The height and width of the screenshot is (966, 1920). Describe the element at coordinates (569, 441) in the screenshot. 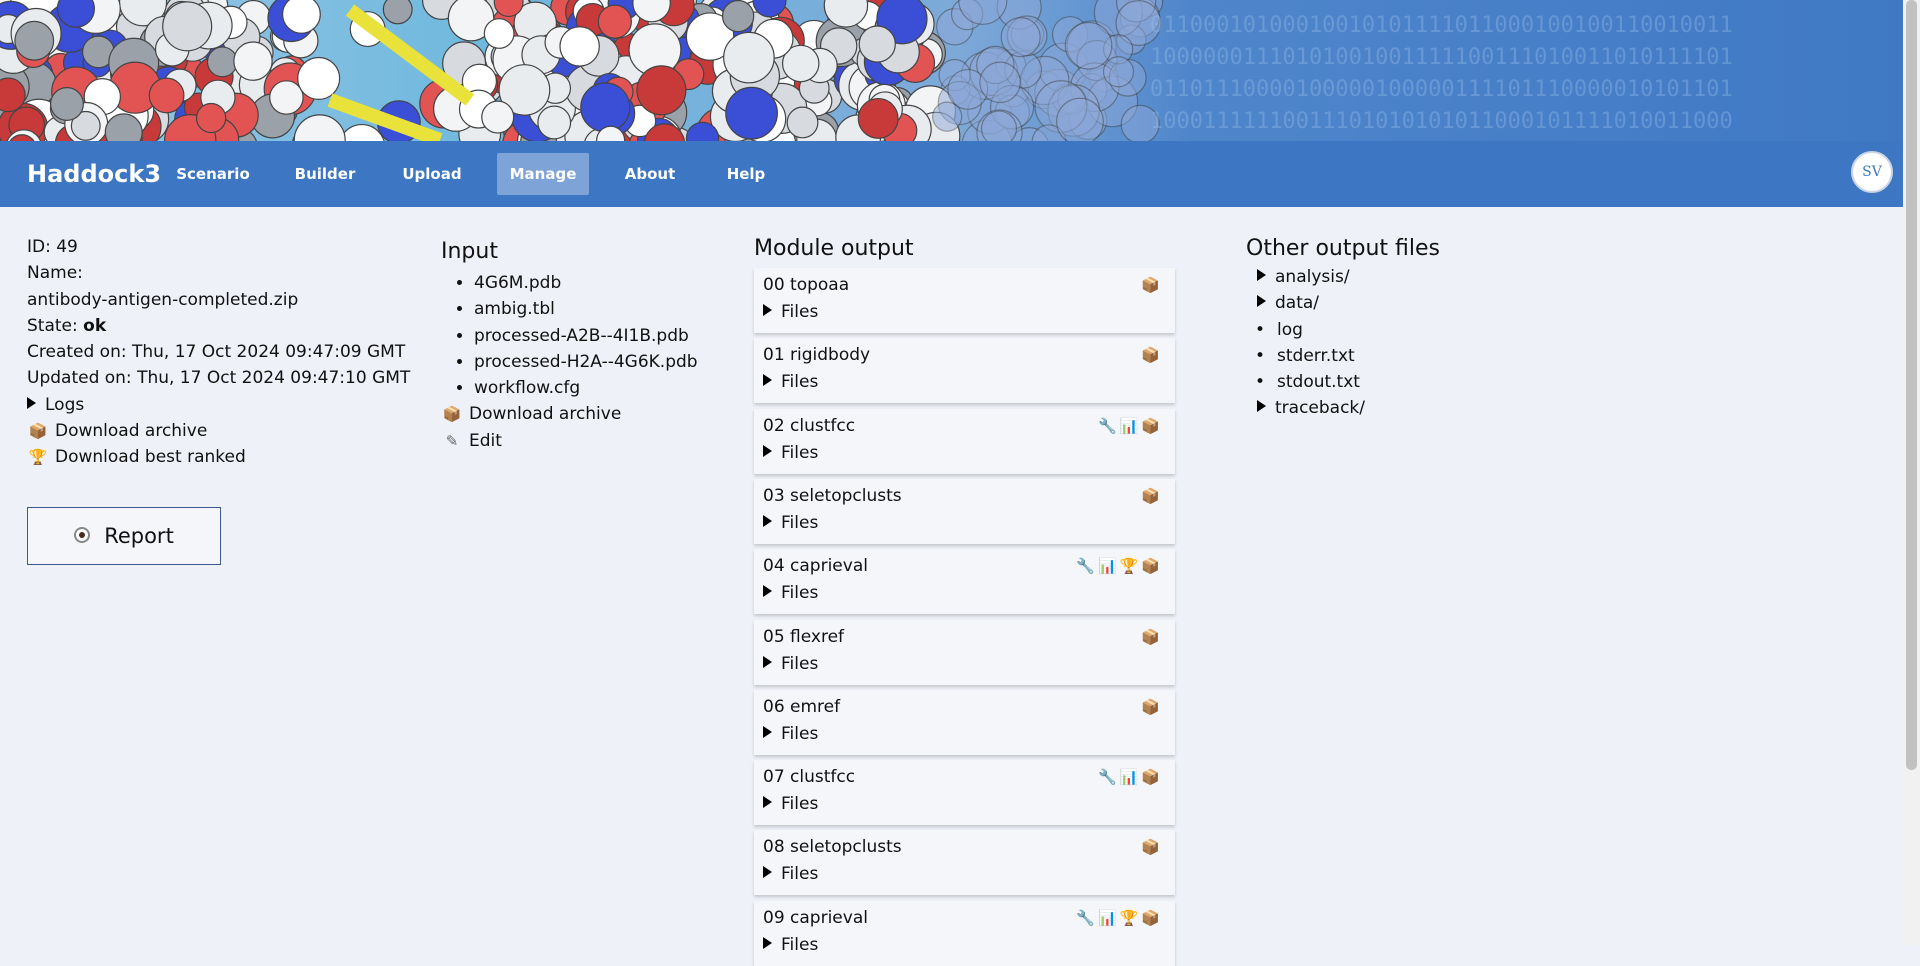

I see `edit-link: ✎ Edit` at that location.